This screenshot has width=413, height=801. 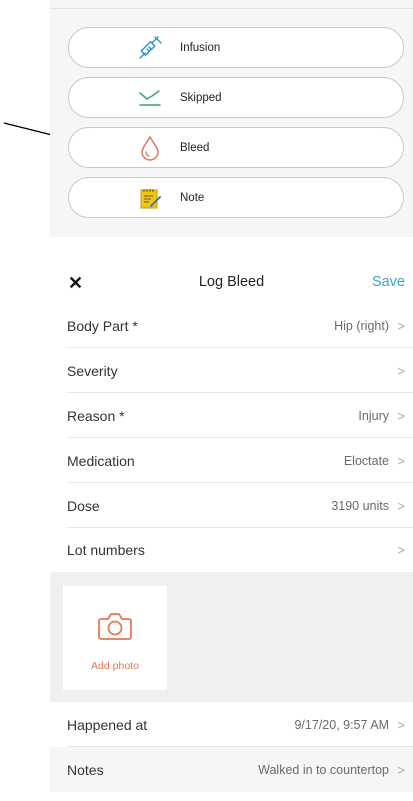 I want to click on medication-value: Eloctate, so click(x=366, y=460).